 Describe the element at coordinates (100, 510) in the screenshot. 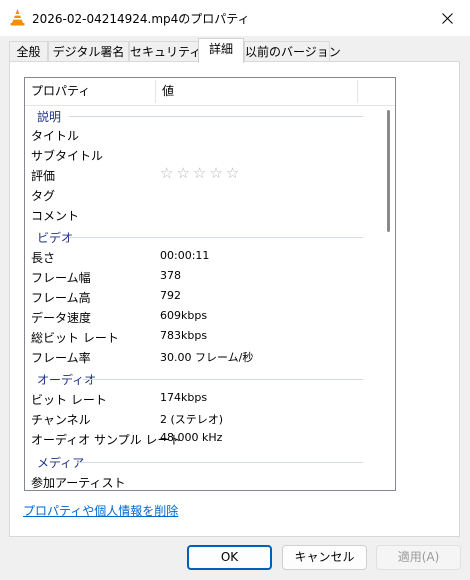

I see `remove-properties-link: プロパティや個人情報を削除` at that location.